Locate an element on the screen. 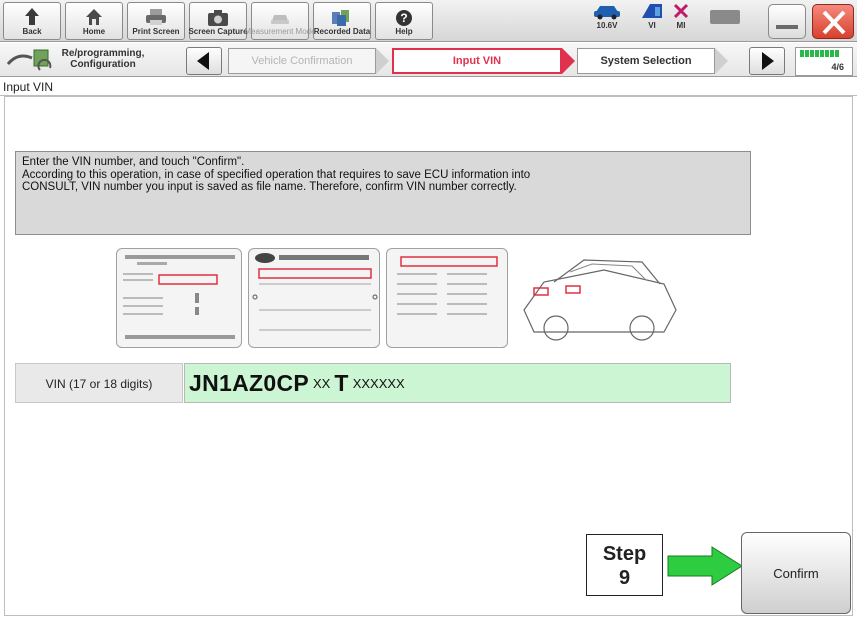 The width and height of the screenshot is (857, 623). measurement-car-icon is located at coordinates (280, 19).